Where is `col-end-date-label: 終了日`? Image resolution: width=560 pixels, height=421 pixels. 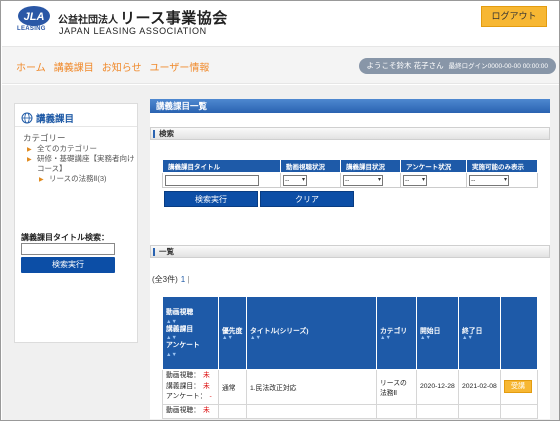 col-end-date-label: 終了日 is located at coordinates (472, 331).